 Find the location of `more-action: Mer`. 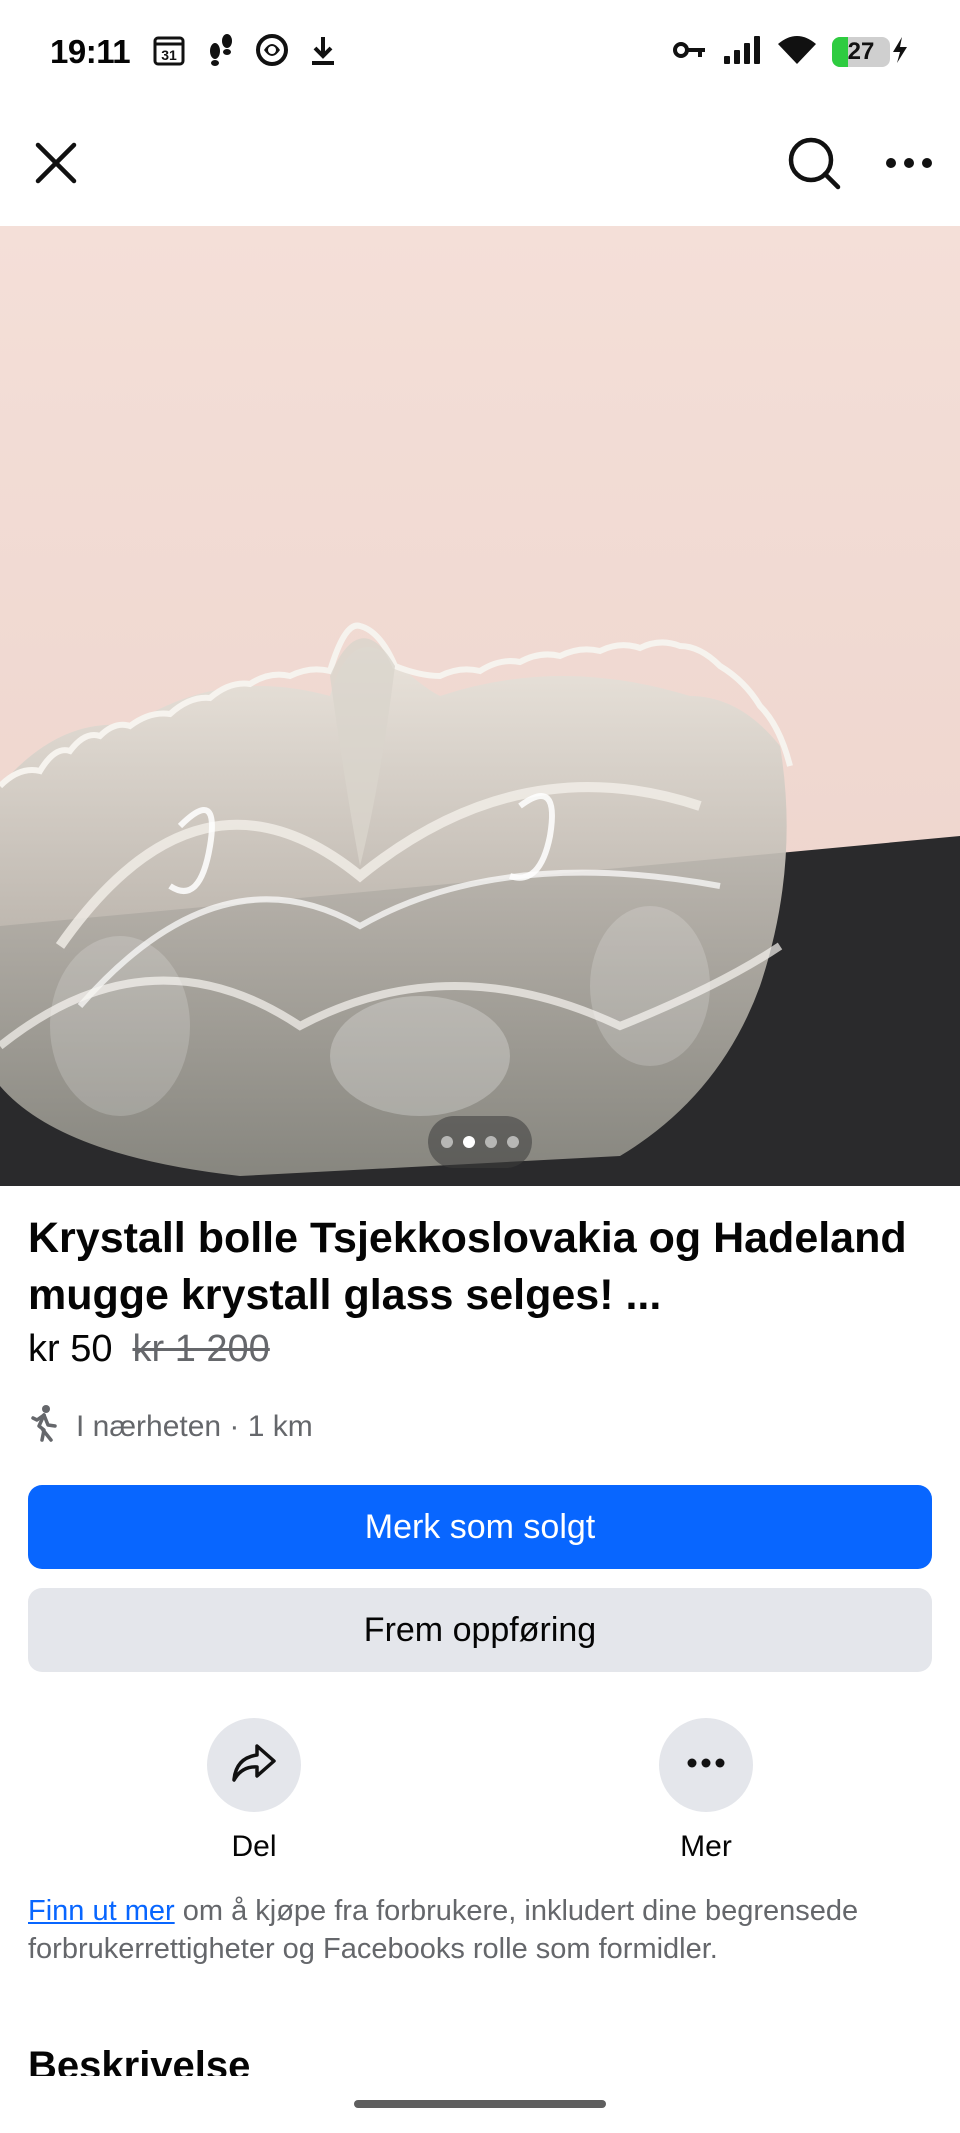

more-action: Mer is located at coordinates (706, 1791).